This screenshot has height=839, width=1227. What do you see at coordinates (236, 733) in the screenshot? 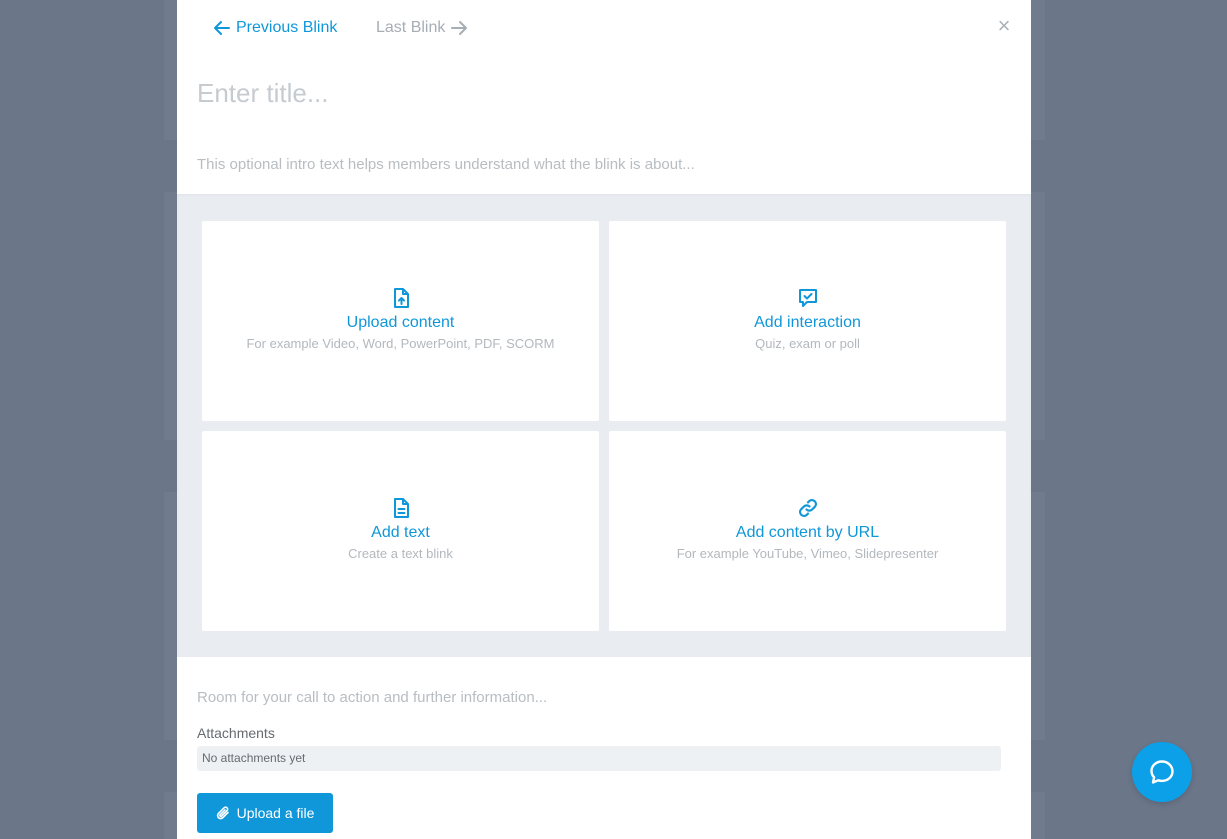
I see `attachments-label: Attachments` at bounding box center [236, 733].